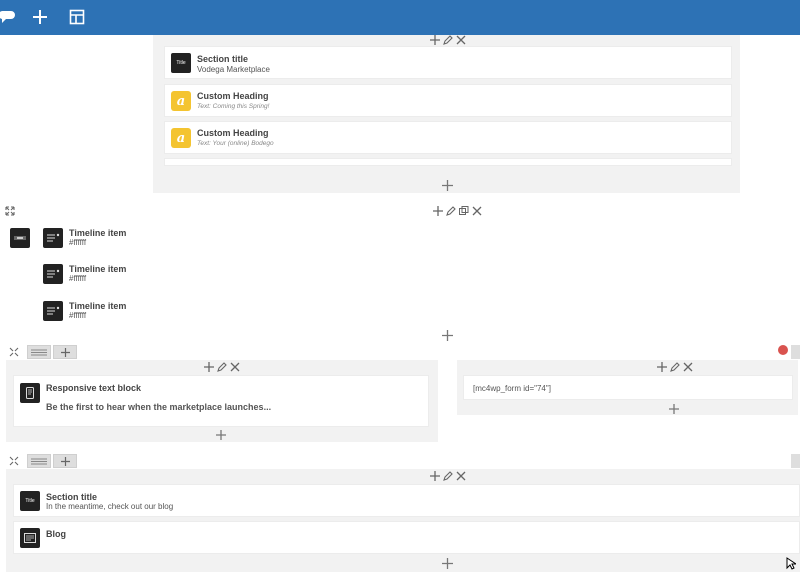 The image size is (800, 584). I want to click on cursor-icon, so click(792, 565).